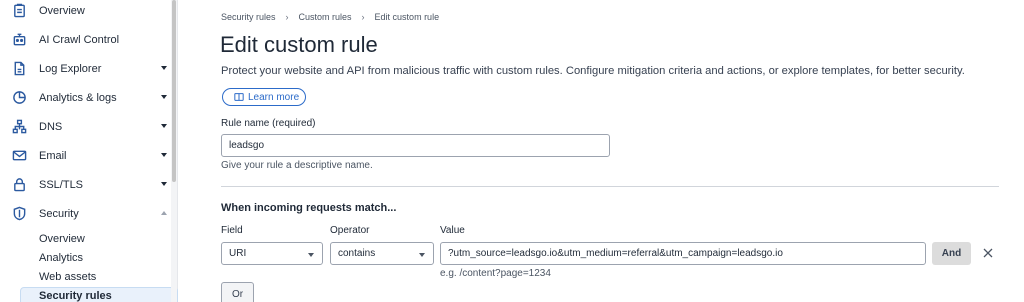 This screenshot has height=302, width=1024. What do you see at coordinates (59, 213) in the screenshot?
I see `sidebar-item-label: Security` at bounding box center [59, 213].